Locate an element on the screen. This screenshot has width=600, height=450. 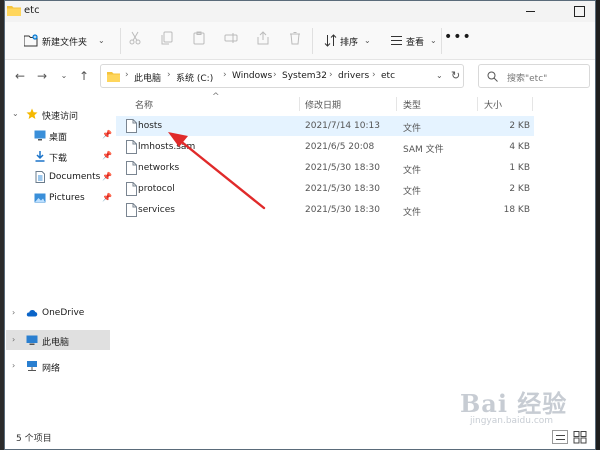
paste-icon is located at coordinates (199, 38).